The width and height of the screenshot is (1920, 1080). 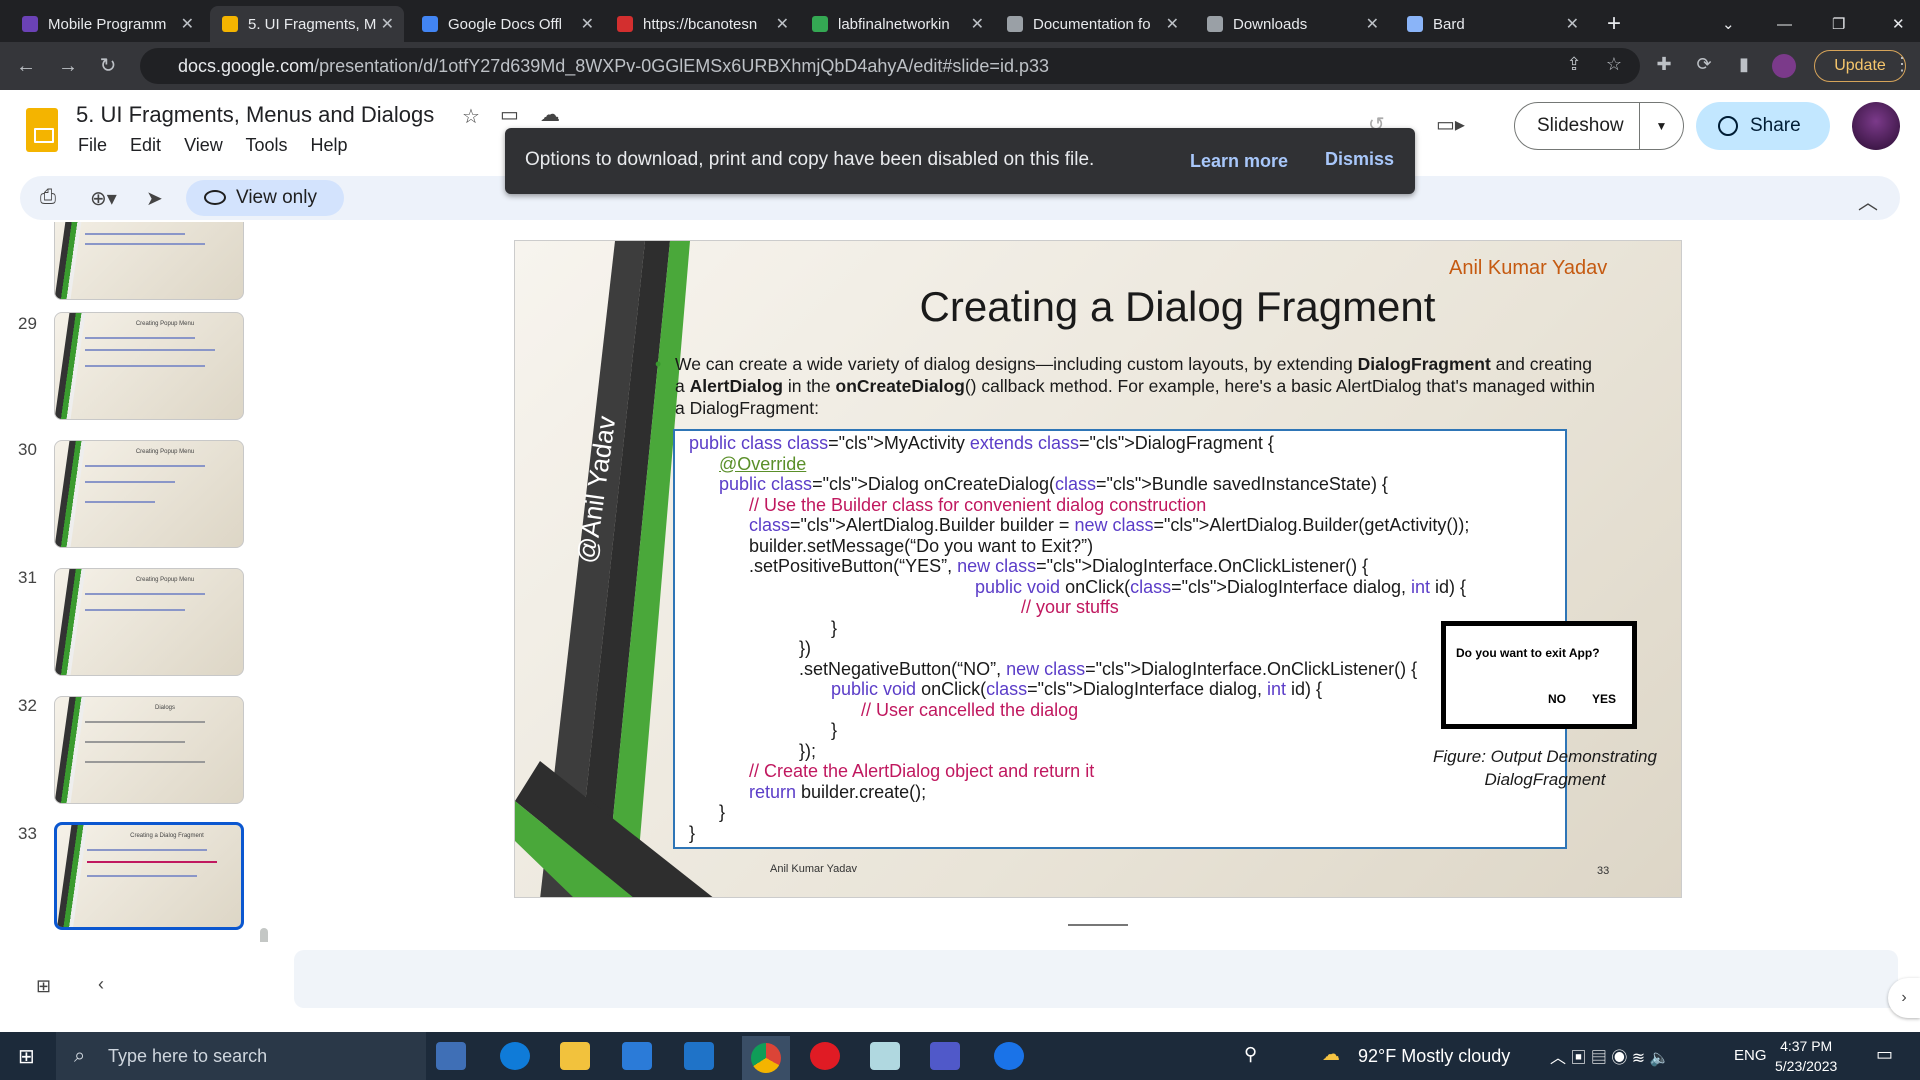 I want to click on windows-start-icon: ⊞, so click(x=29, y=1057).